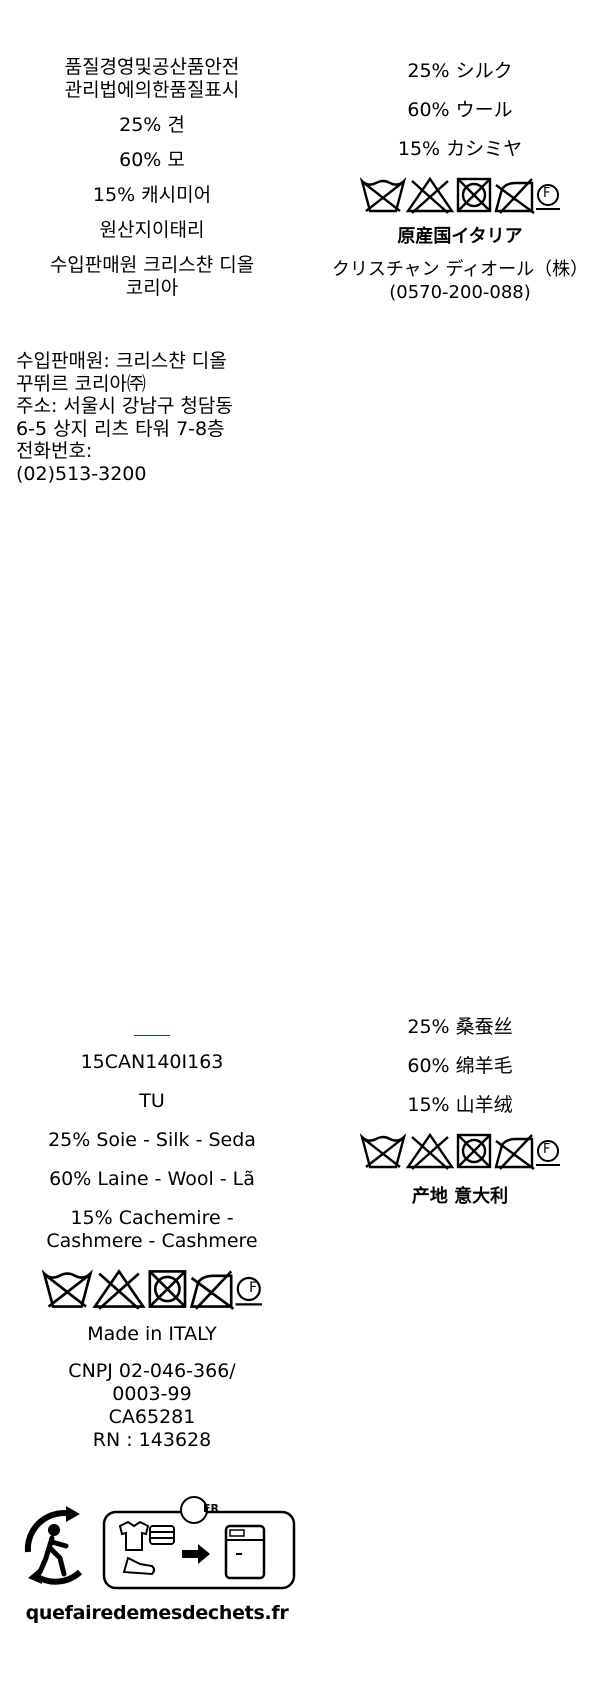 The width and height of the screenshot is (600, 1692). Describe the element at coordinates (460, 292) in the screenshot. I see `japanese-phone: (0570-200-088)` at that location.